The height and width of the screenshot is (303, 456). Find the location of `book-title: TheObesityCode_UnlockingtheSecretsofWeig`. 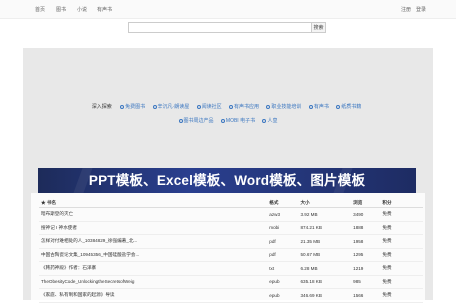

book-title: TheObesityCode_UnlockingtheSecretsofWeig is located at coordinates (153, 282).